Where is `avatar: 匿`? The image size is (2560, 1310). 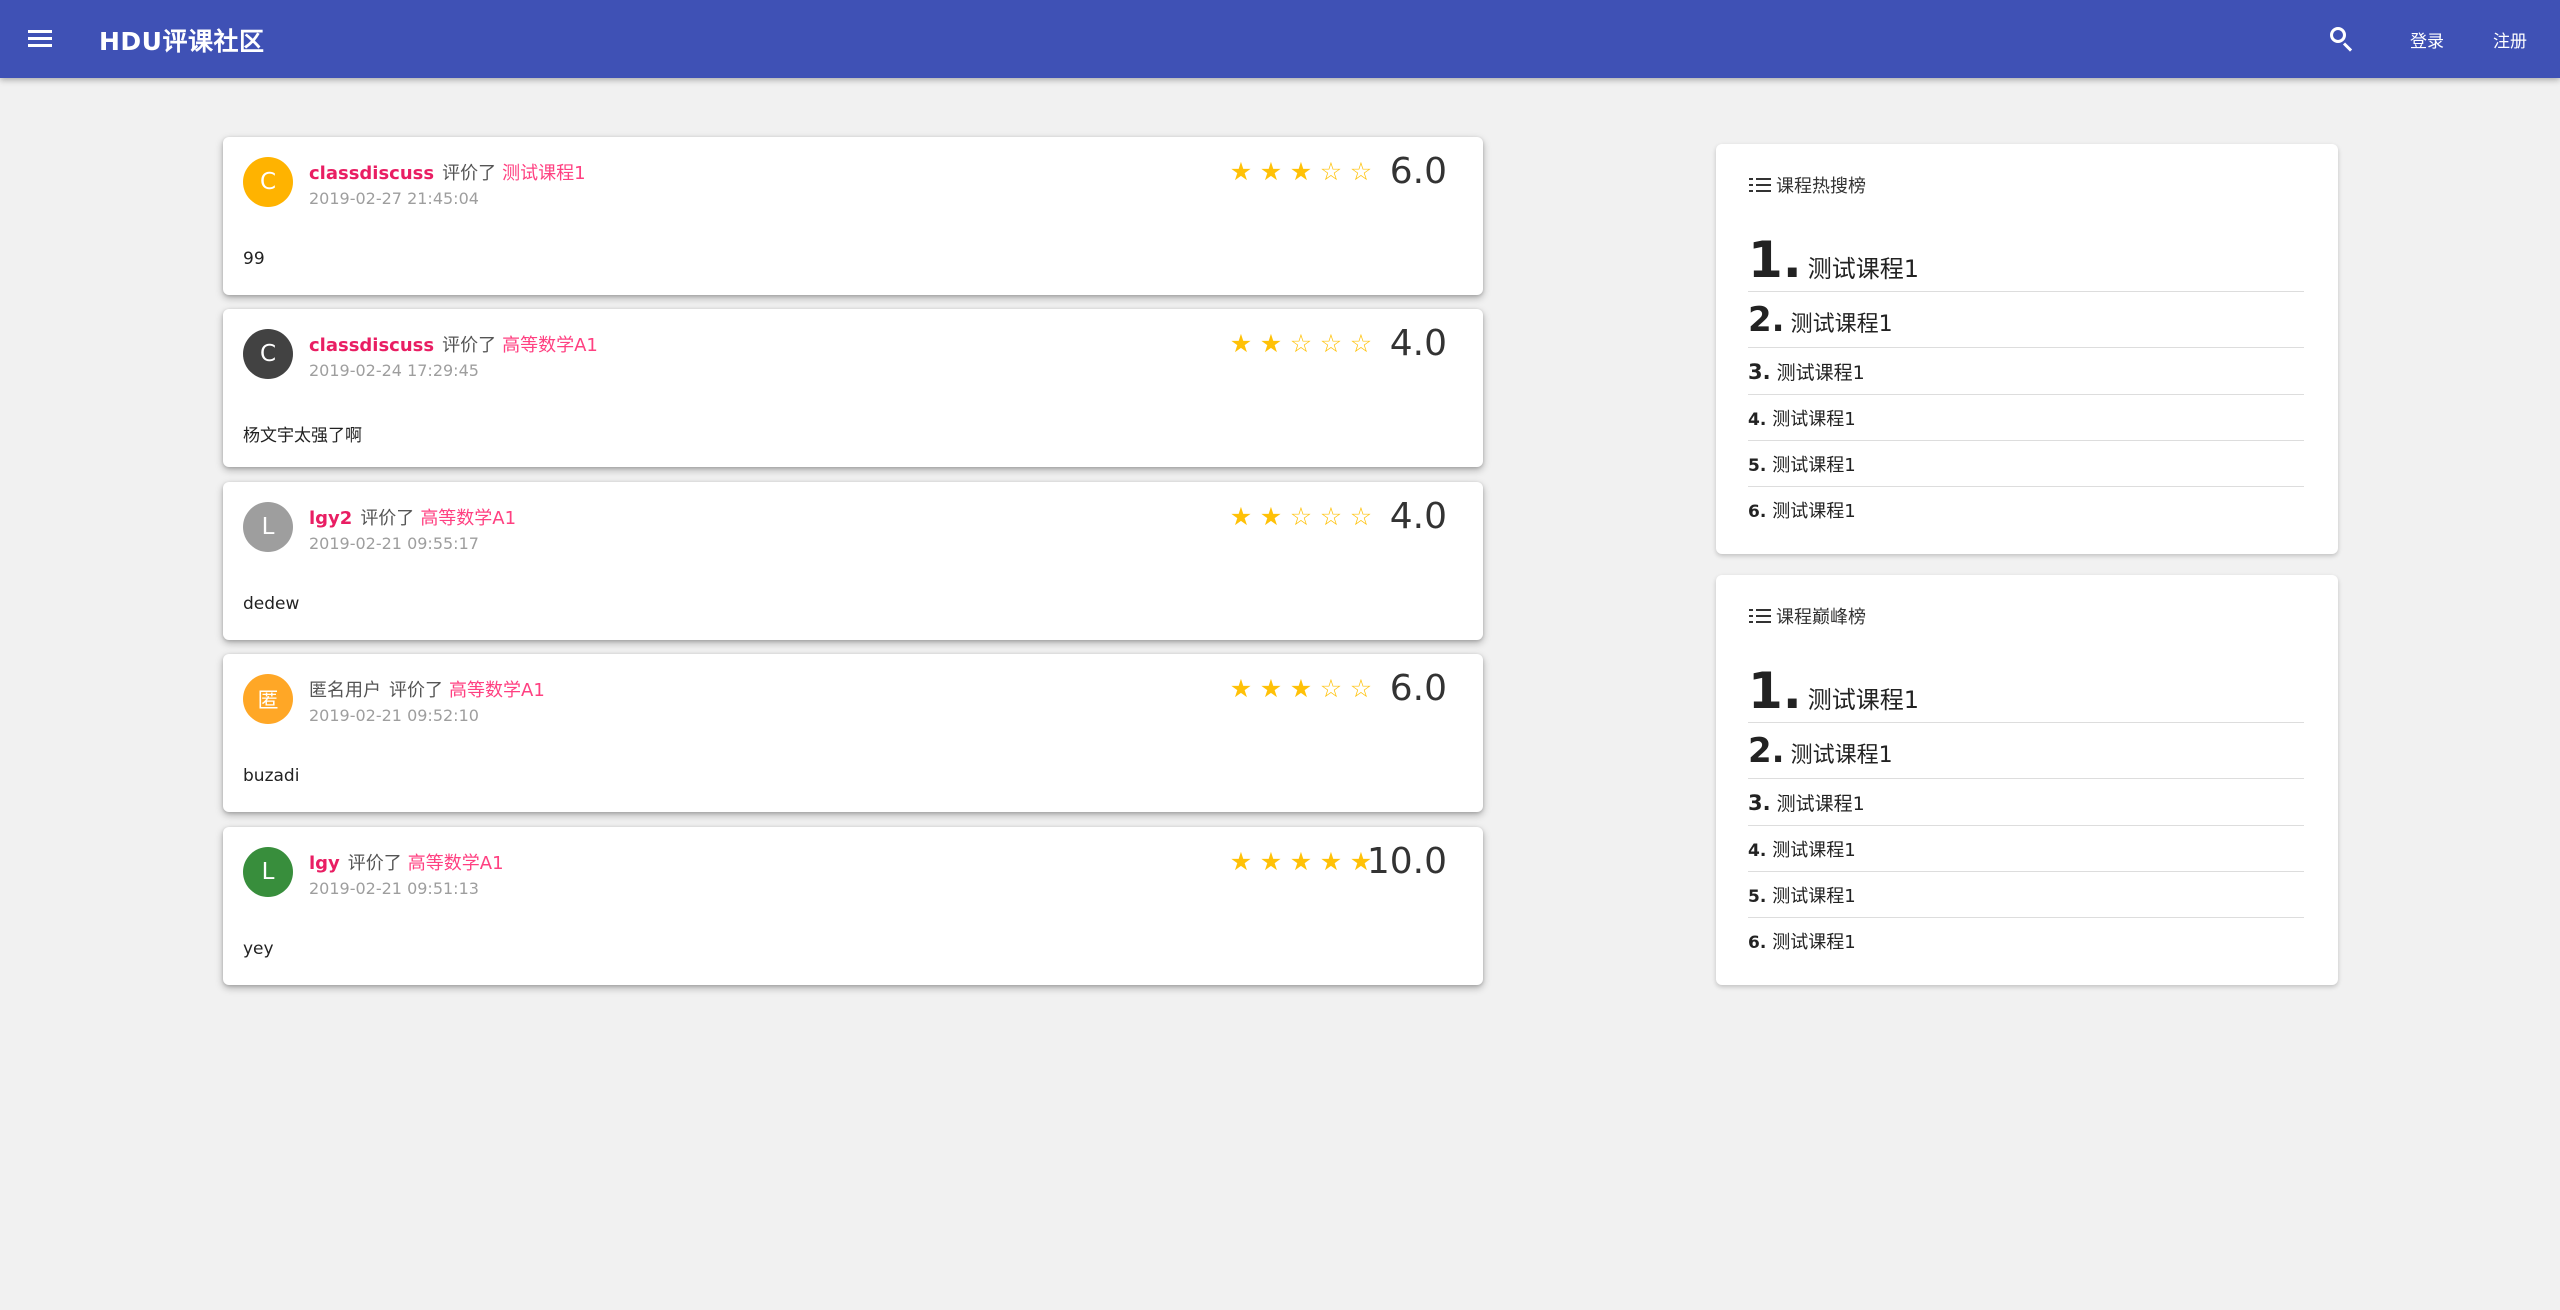
avatar: 匿 is located at coordinates (268, 699).